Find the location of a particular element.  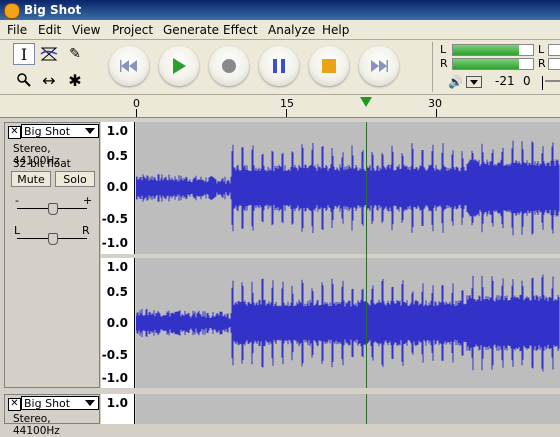

amplitude-ruler-left: 1.0 0.5 0.0 -0.5 -1.0 is located at coordinates (118, 188).